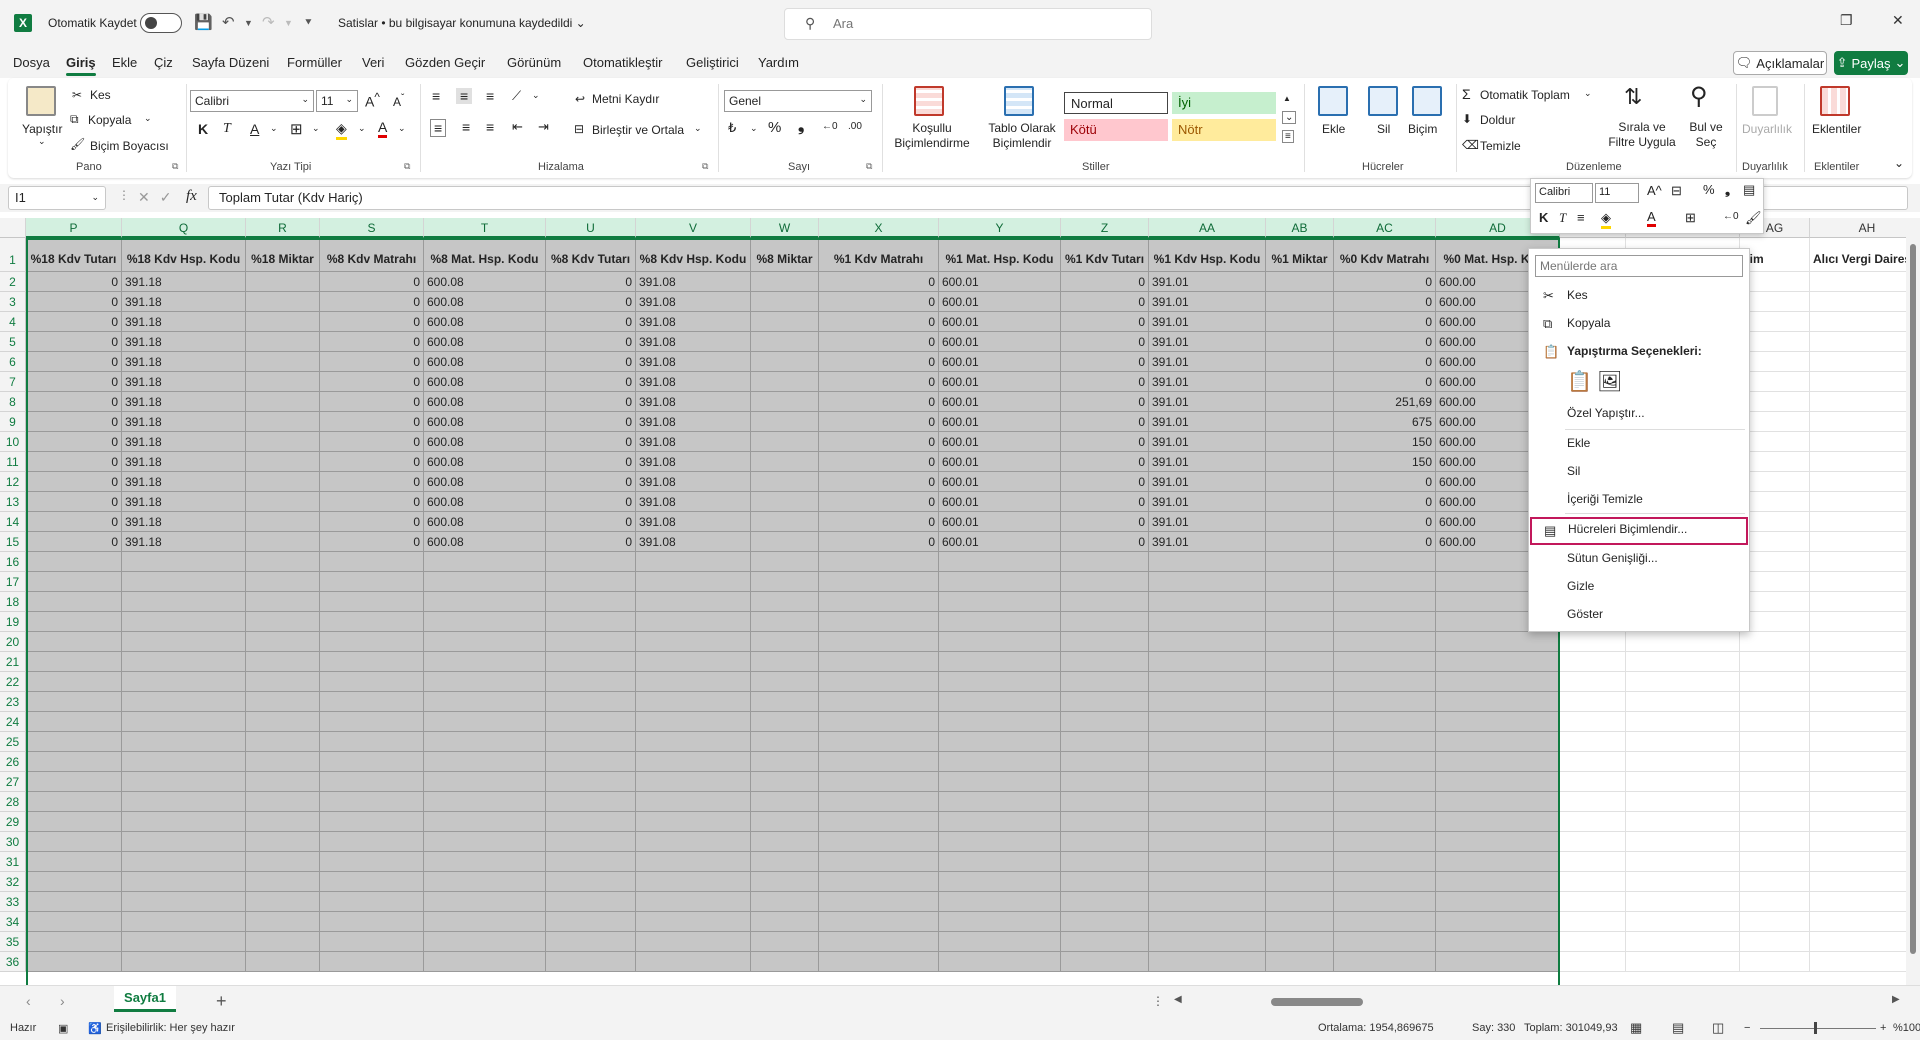  Describe the element at coordinates (221, 1001) in the screenshot. I see `add-sheet-icon: +` at that location.